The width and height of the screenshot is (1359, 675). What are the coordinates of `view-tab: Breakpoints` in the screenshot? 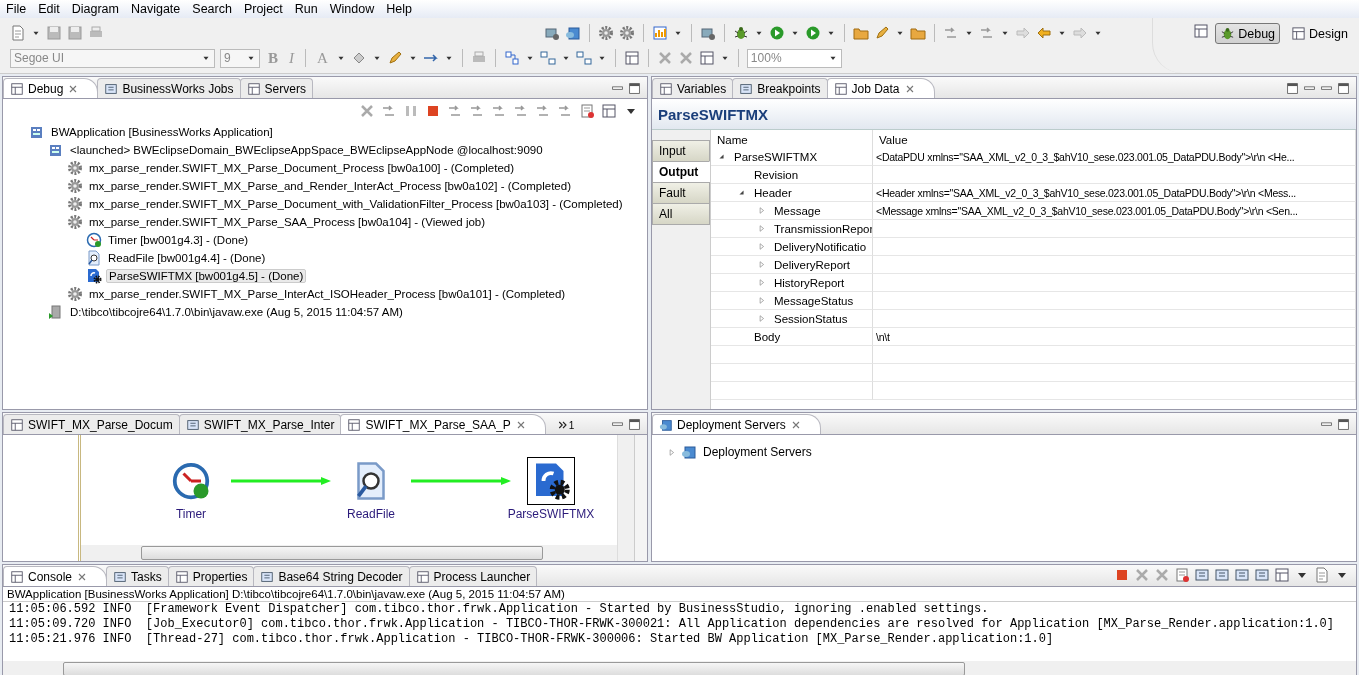 It's located at (780, 88).